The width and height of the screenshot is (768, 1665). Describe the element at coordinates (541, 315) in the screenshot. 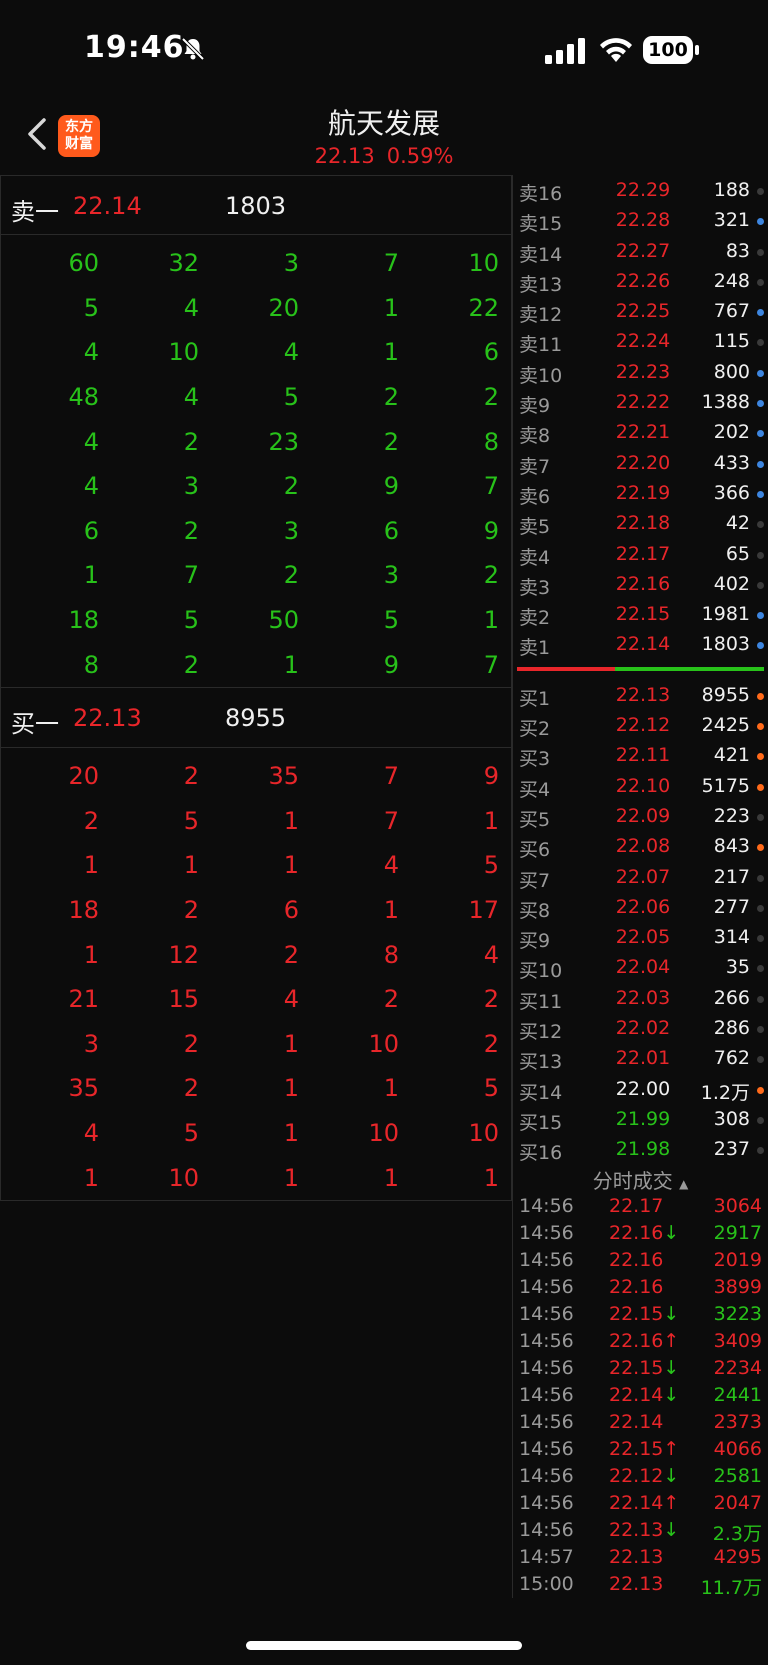

I see `level-label: 卖12` at that location.